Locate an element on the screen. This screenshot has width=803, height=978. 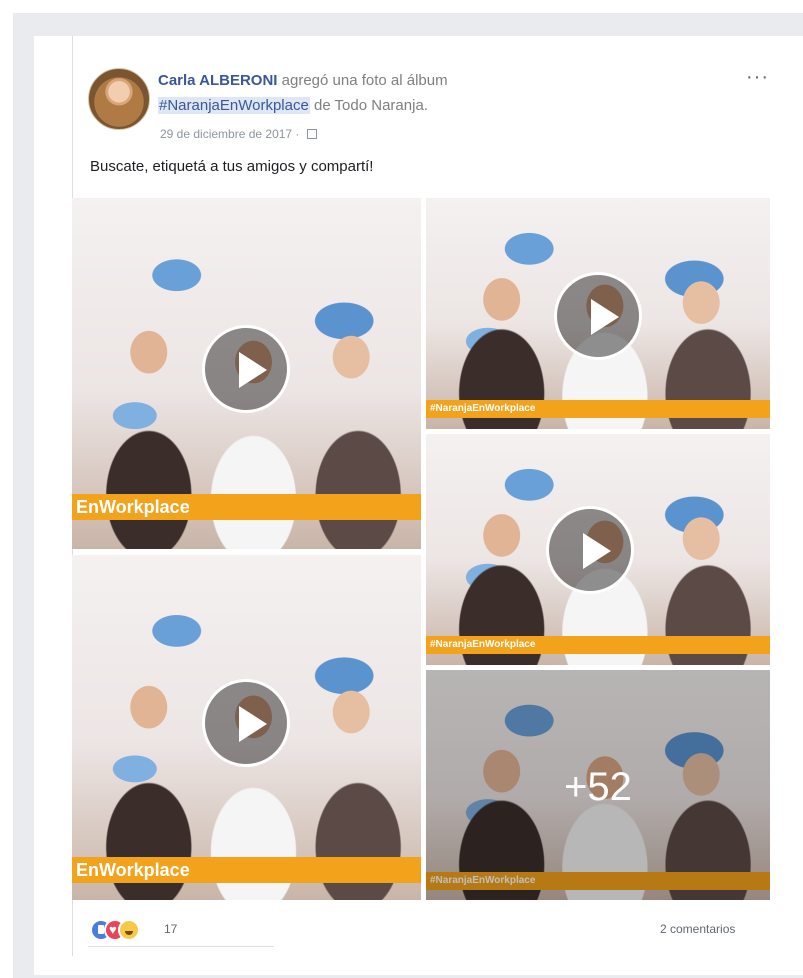
album-link: #NaranjaEnWorkplace is located at coordinates (234, 105).